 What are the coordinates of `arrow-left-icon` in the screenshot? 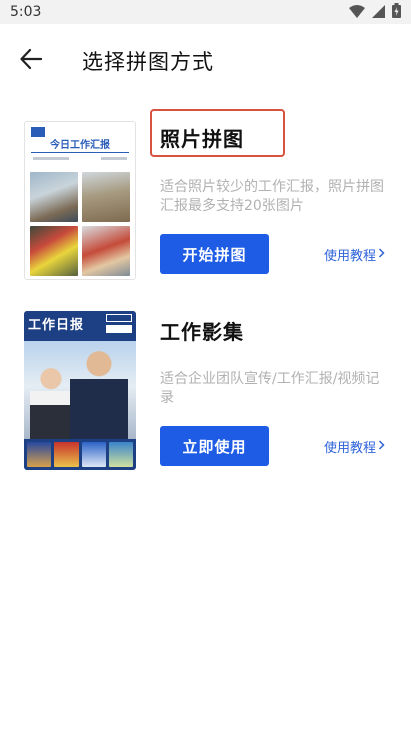 It's located at (31, 60).